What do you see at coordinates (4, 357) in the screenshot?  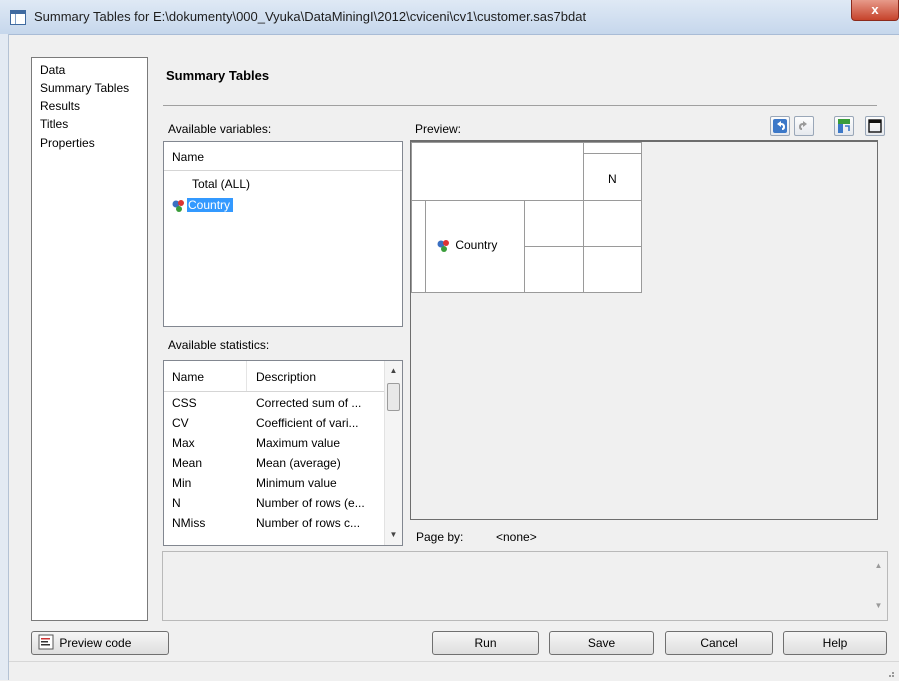 I see `window-left-border` at bounding box center [4, 357].